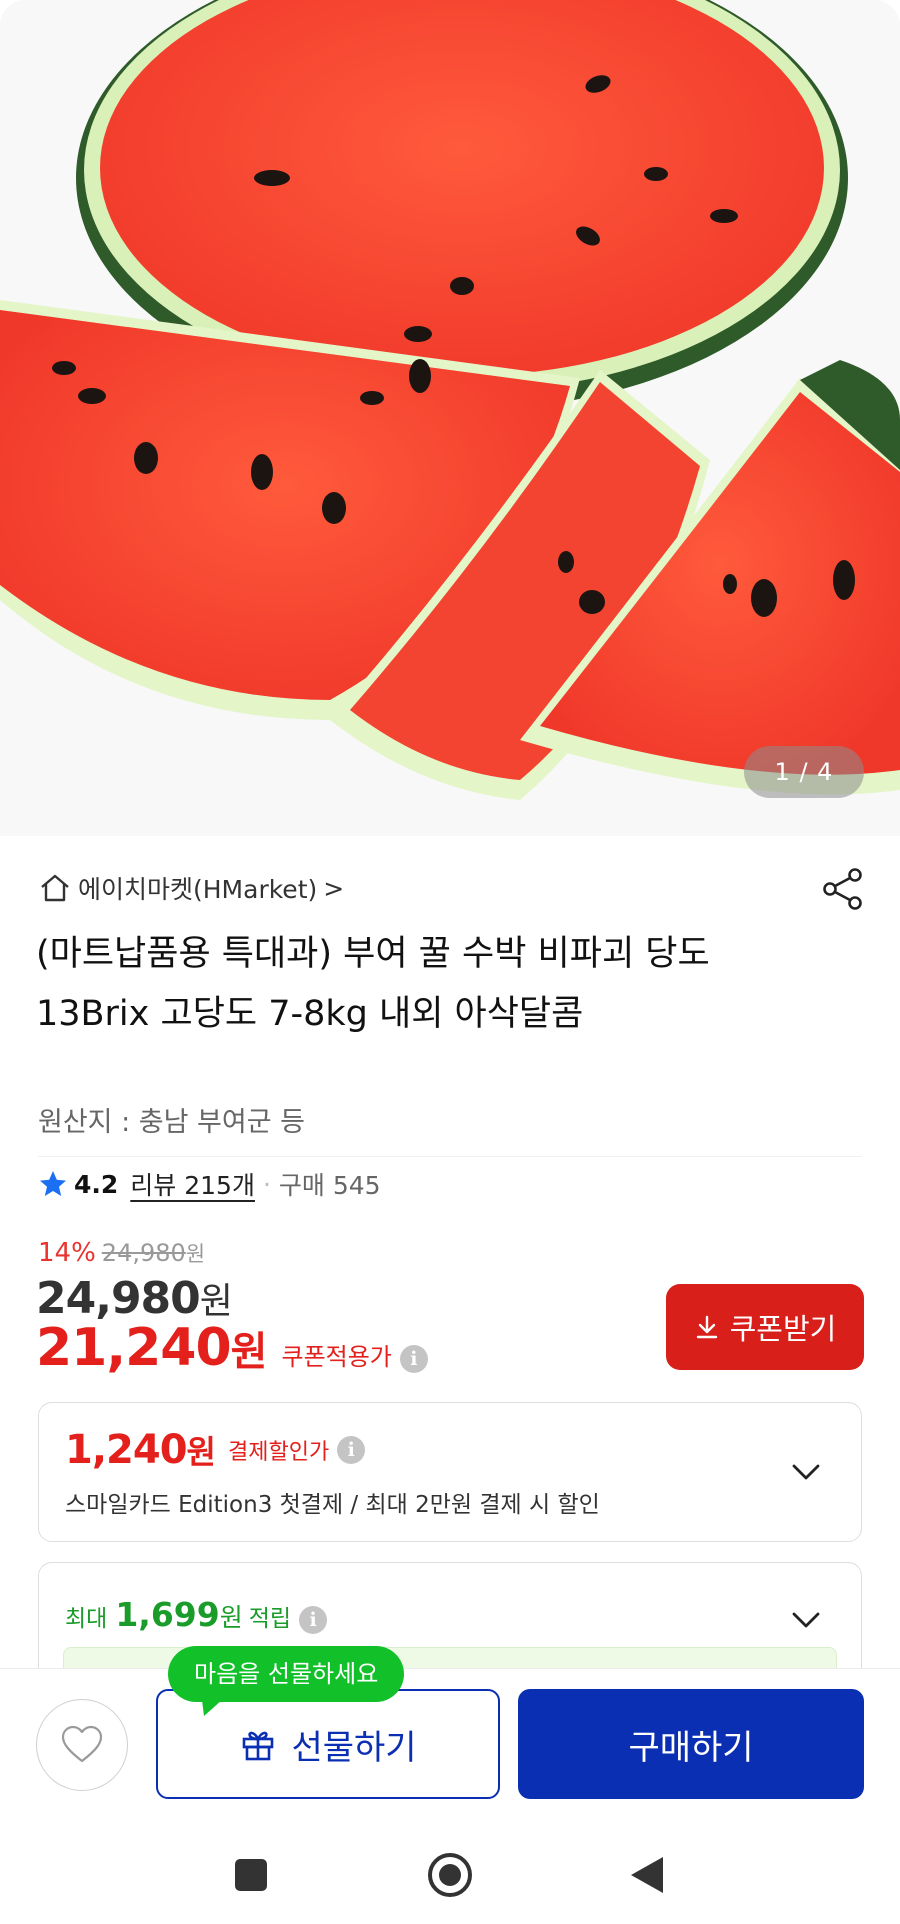 The image size is (900, 1924). Describe the element at coordinates (691, 1744) in the screenshot. I see `buy-button: 구매하기` at that location.